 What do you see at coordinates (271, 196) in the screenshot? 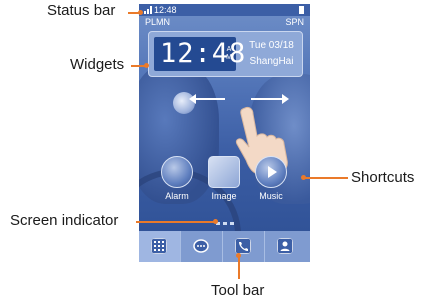
I see `shortcut-label: Music` at bounding box center [271, 196].